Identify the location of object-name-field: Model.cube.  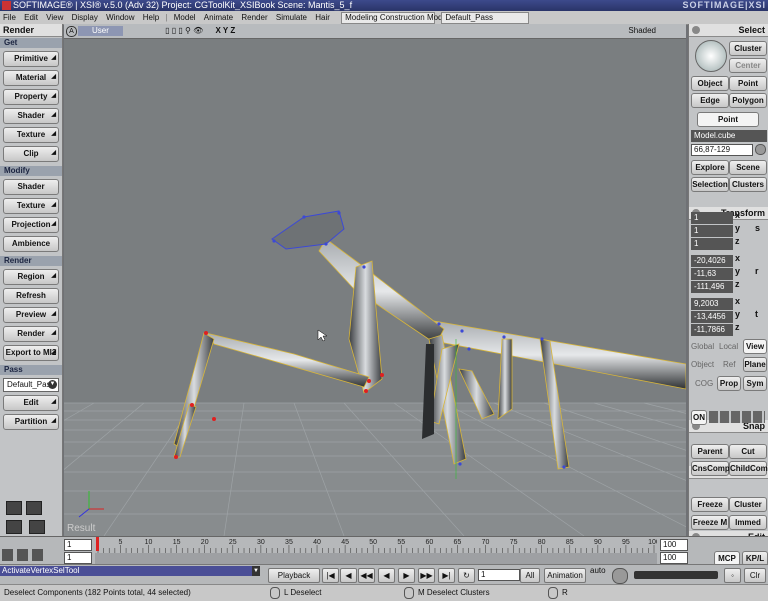
(729, 136).